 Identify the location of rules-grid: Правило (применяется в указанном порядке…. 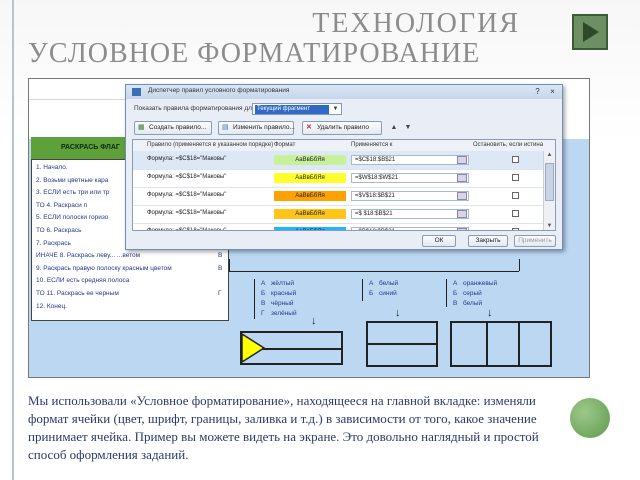
(344, 185).